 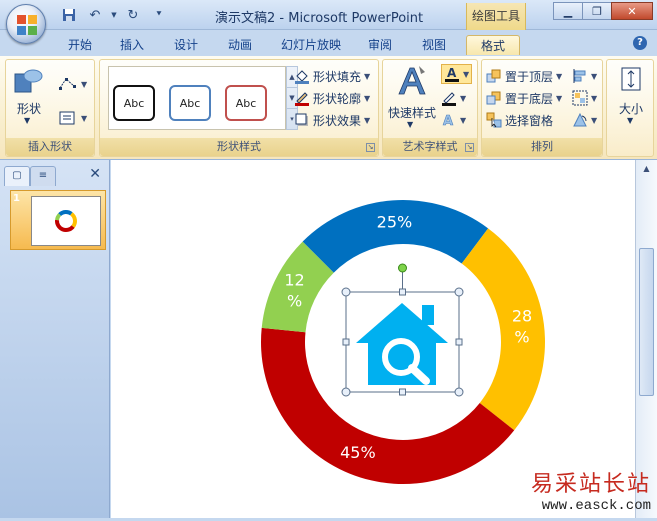 I want to click on help-icon: ?, so click(x=640, y=43).